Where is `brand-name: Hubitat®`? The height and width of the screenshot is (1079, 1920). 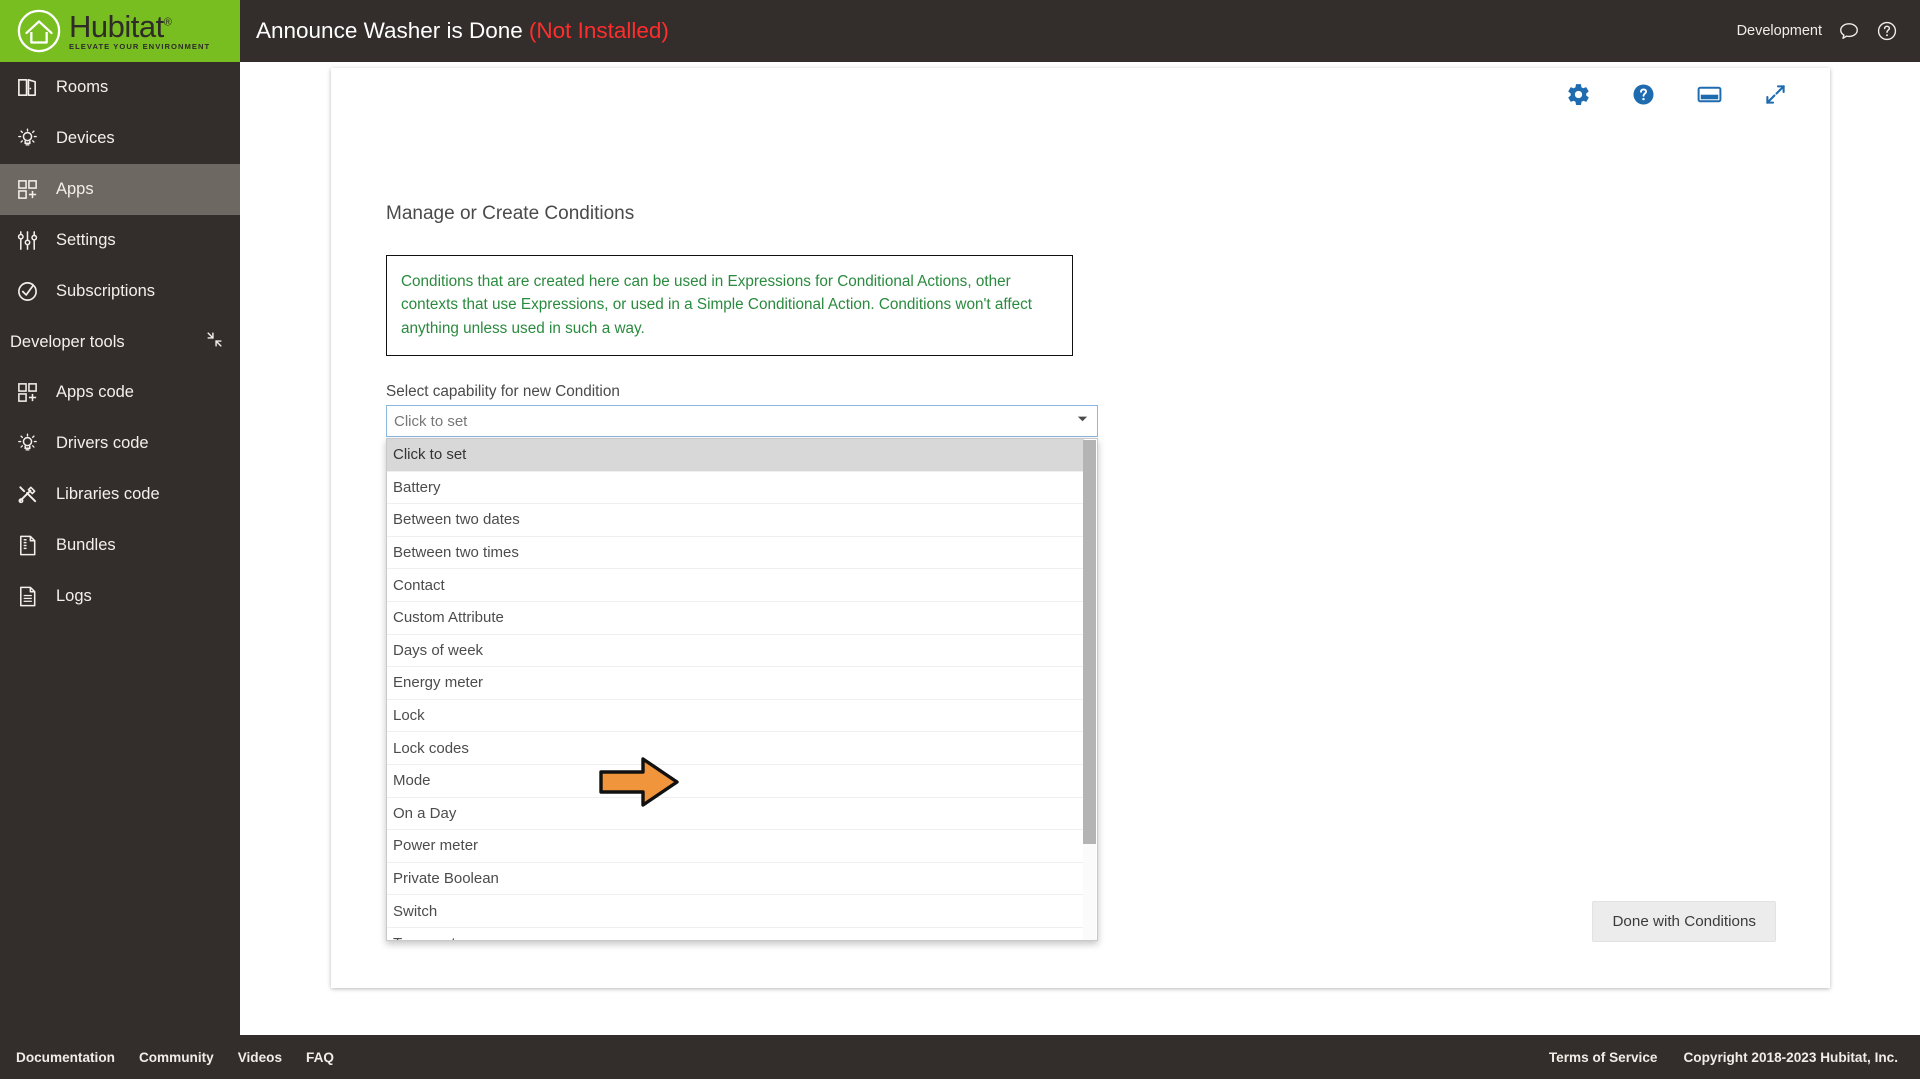
brand-name: Hubitat® is located at coordinates (120, 27).